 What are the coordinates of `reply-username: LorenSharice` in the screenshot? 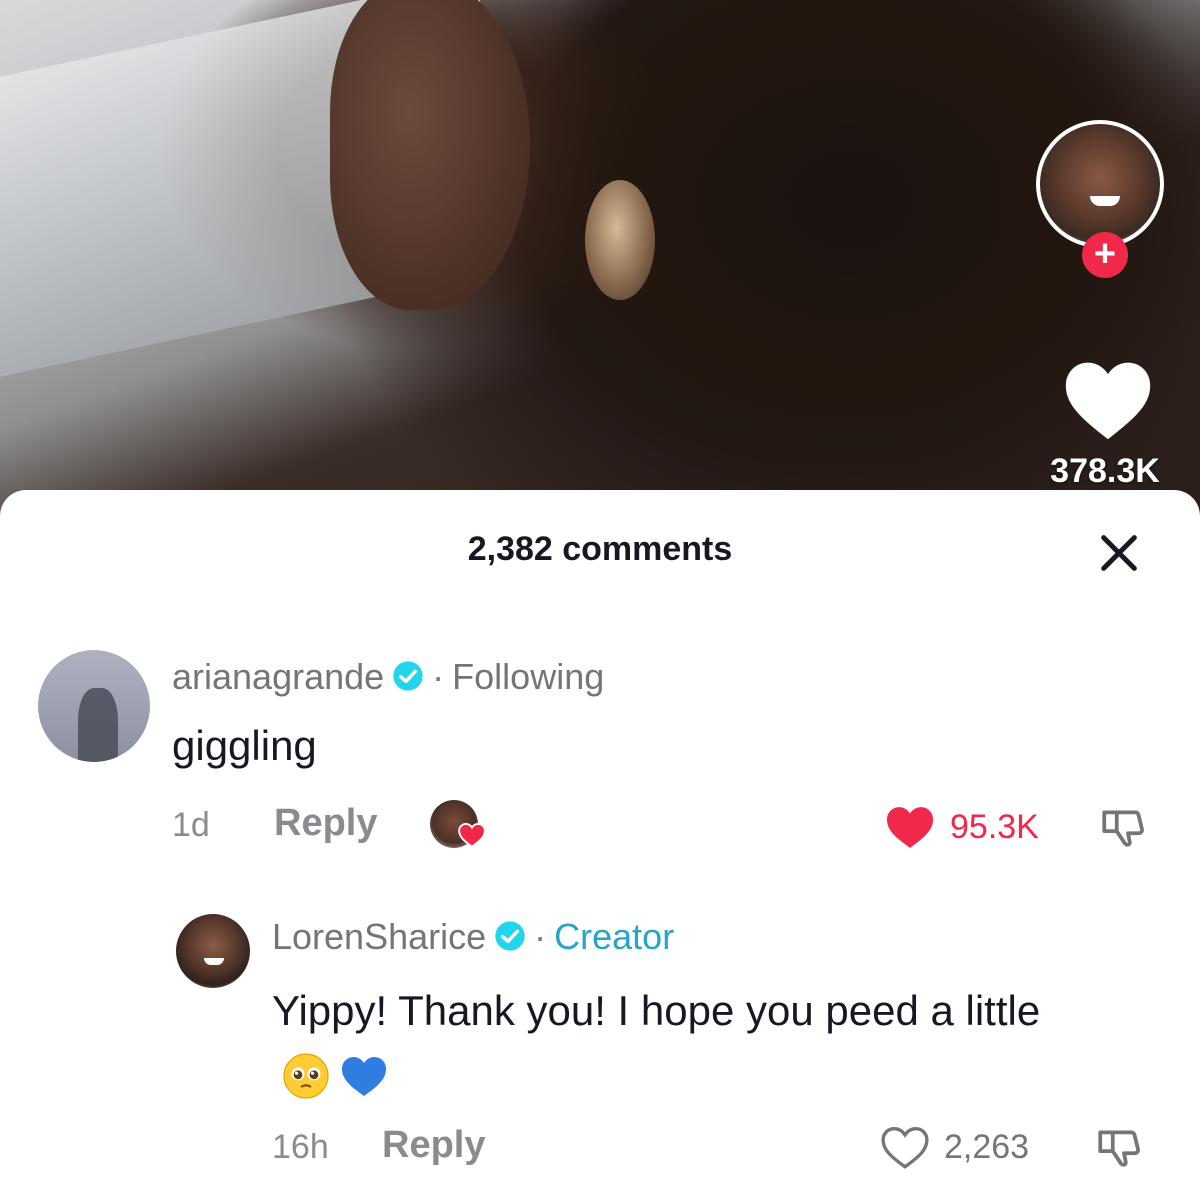 It's located at (379, 936).